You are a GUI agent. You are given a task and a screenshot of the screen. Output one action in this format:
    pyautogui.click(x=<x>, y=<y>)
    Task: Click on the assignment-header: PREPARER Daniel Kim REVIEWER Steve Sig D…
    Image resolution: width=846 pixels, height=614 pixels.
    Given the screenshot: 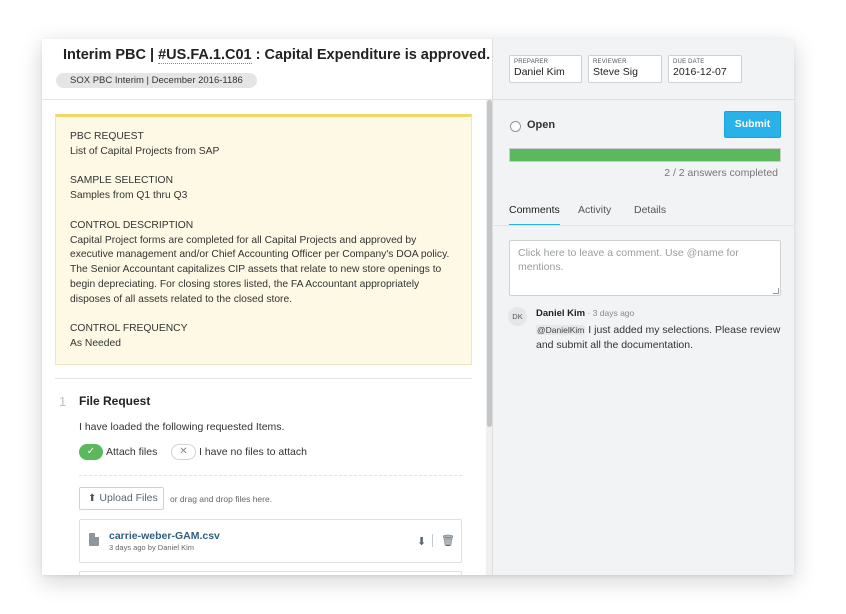 What is the action you would take?
    pyautogui.click(x=643, y=69)
    